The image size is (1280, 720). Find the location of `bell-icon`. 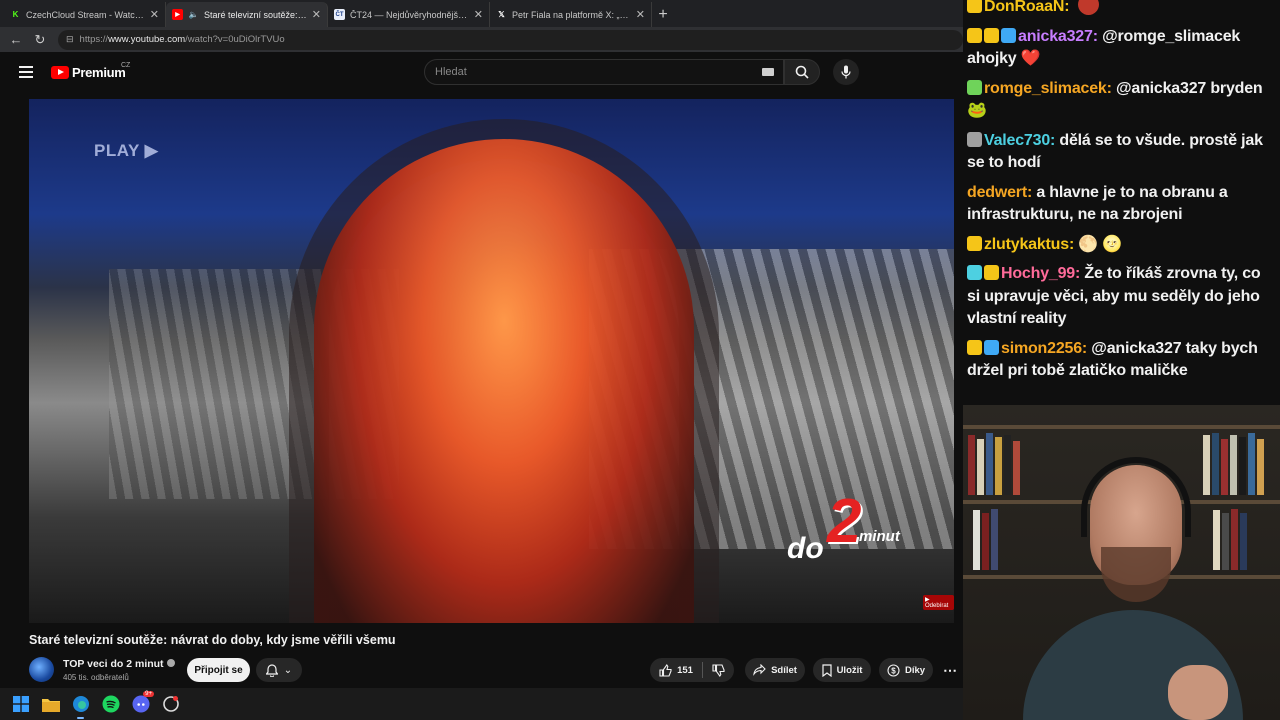

bell-icon is located at coordinates (271, 670).